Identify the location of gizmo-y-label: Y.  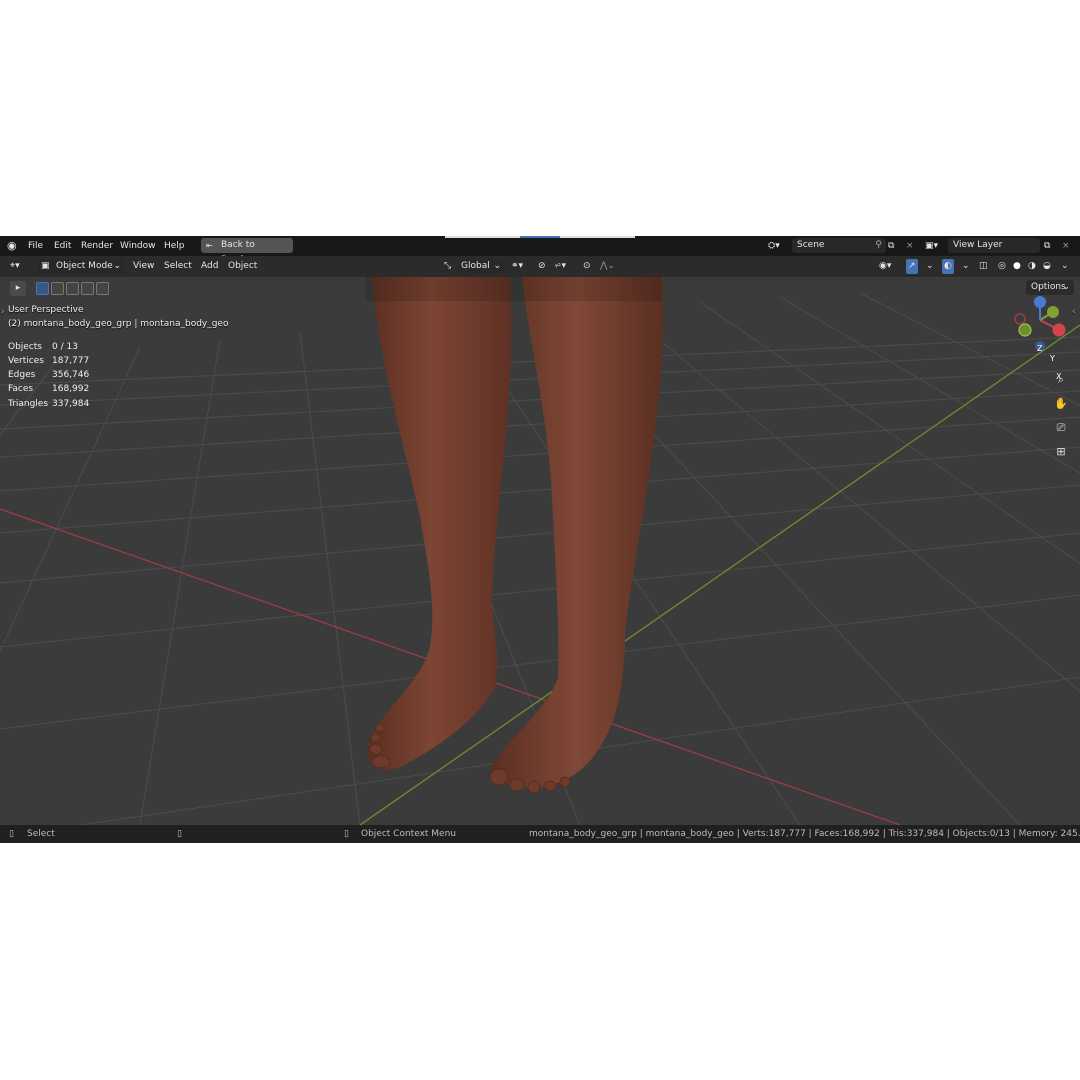
(1052, 358).